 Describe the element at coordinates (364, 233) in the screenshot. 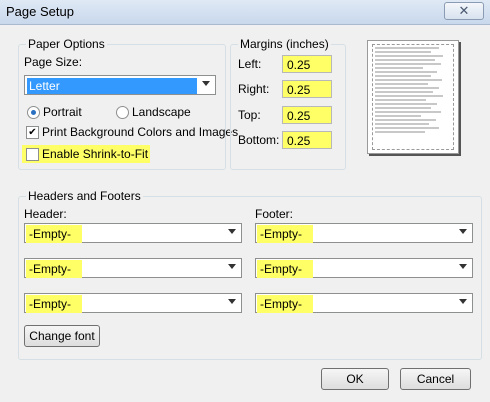

I see `footer-select-1: -Empty-` at that location.